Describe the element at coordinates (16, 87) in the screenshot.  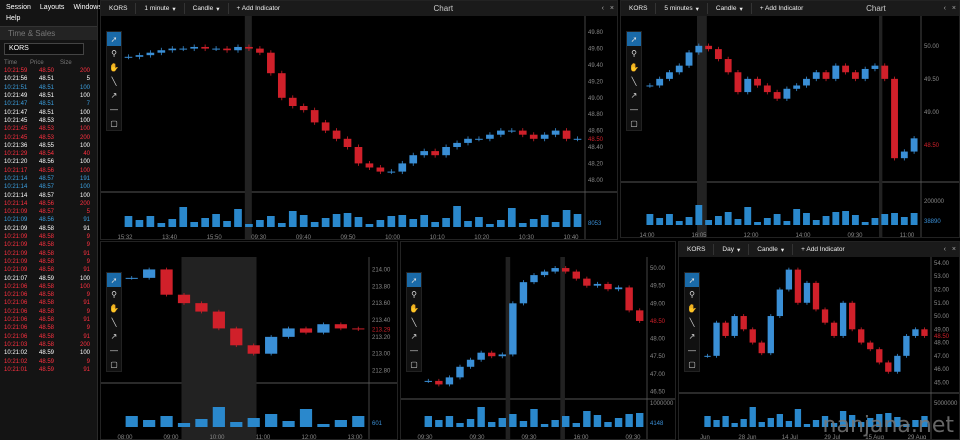
I see `time-sales-cell: 10:21:51` at that location.